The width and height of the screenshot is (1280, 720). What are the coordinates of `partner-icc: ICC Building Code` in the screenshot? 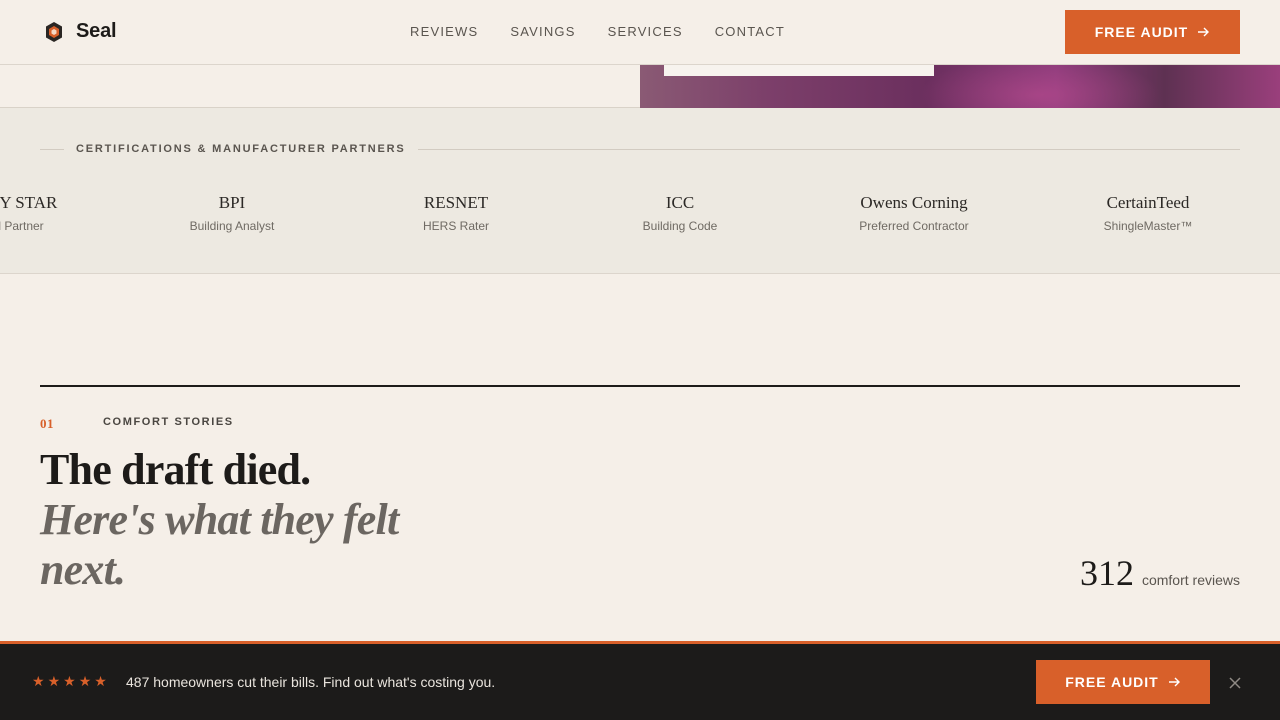 It's located at (680, 213).